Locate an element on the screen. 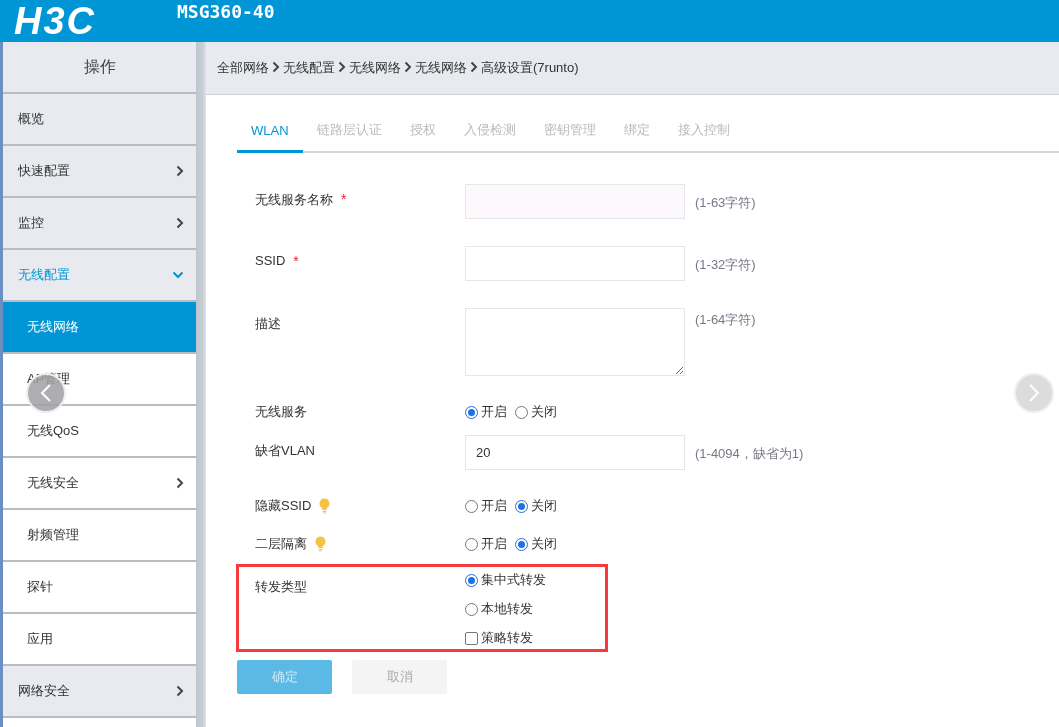  field-label: SSID is located at coordinates (270, 260).